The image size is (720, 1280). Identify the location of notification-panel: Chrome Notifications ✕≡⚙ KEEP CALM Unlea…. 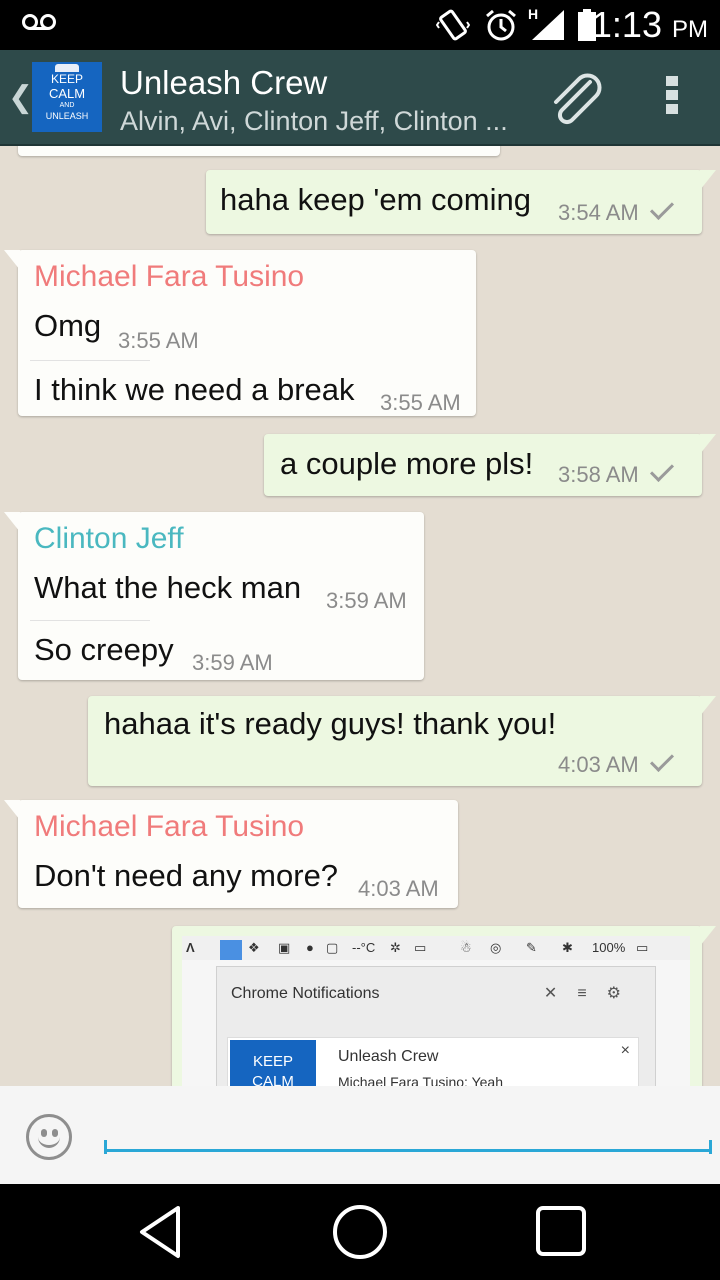
(436, 1026).